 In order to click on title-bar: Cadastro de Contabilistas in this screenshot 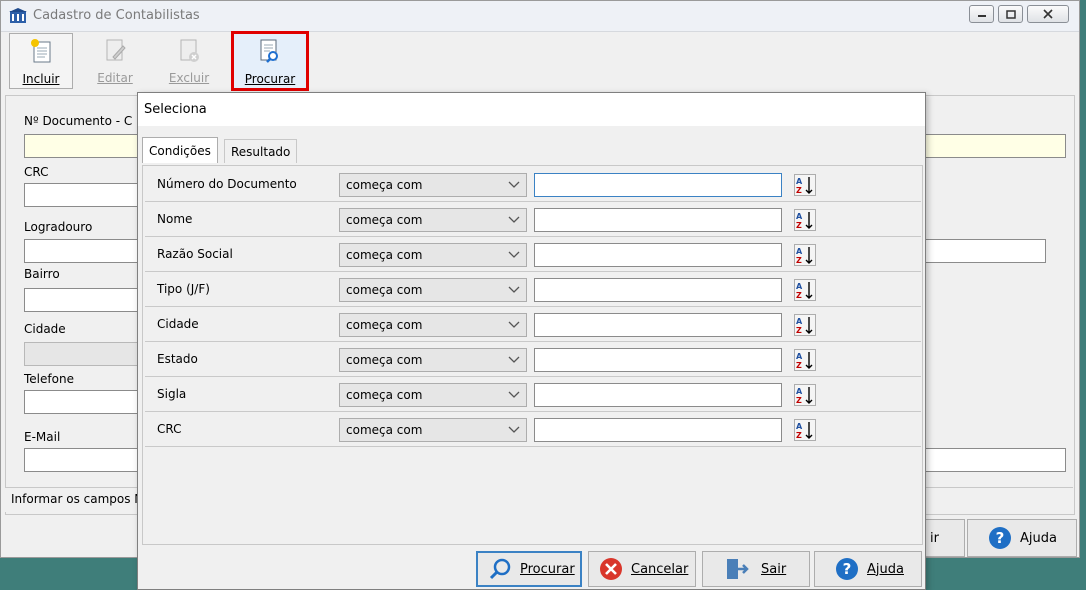, I will do `click(540, 16)`.